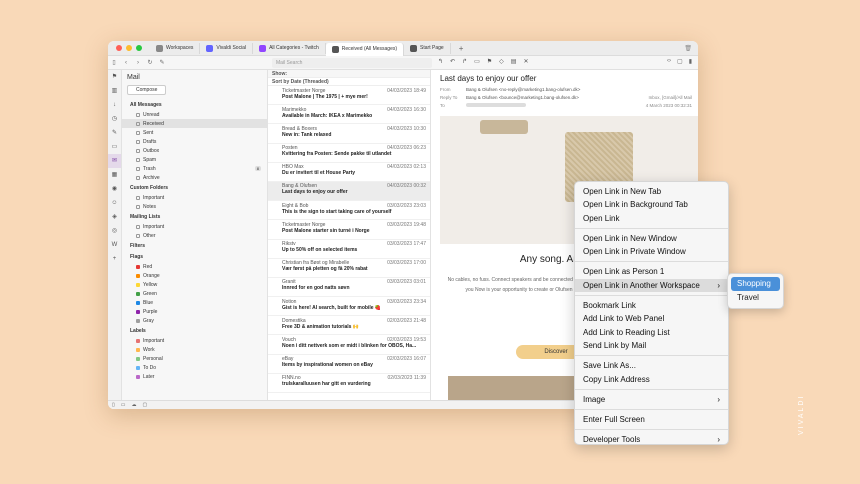 This screenshot has width=860, height=484. What do you see at coordinates (194, 226) in the screenshot?
I see `mailing-list-item: Important` at bounding box center [194, 226].